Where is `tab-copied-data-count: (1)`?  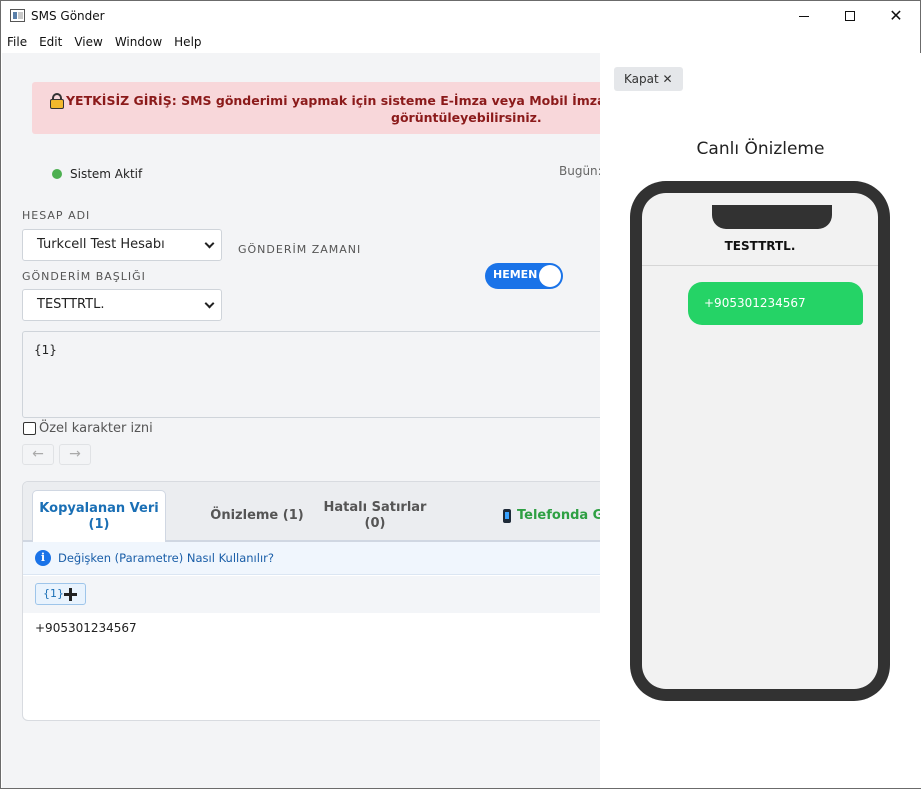
tab-copied-data-count: (1) is located at coordinates (99, 524).